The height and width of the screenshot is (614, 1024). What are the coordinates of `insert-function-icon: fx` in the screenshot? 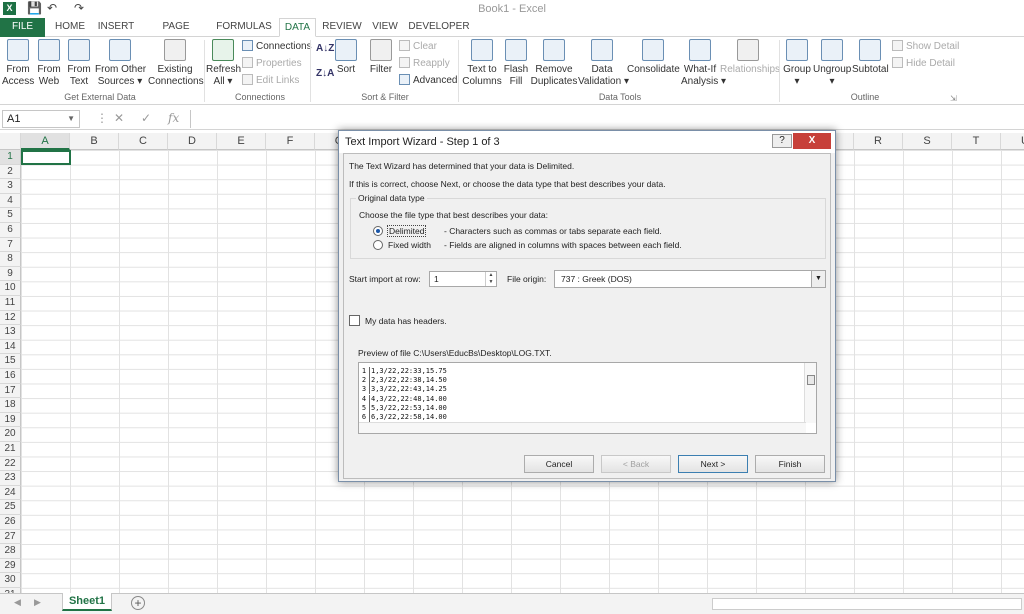 It's located at (173, 118).